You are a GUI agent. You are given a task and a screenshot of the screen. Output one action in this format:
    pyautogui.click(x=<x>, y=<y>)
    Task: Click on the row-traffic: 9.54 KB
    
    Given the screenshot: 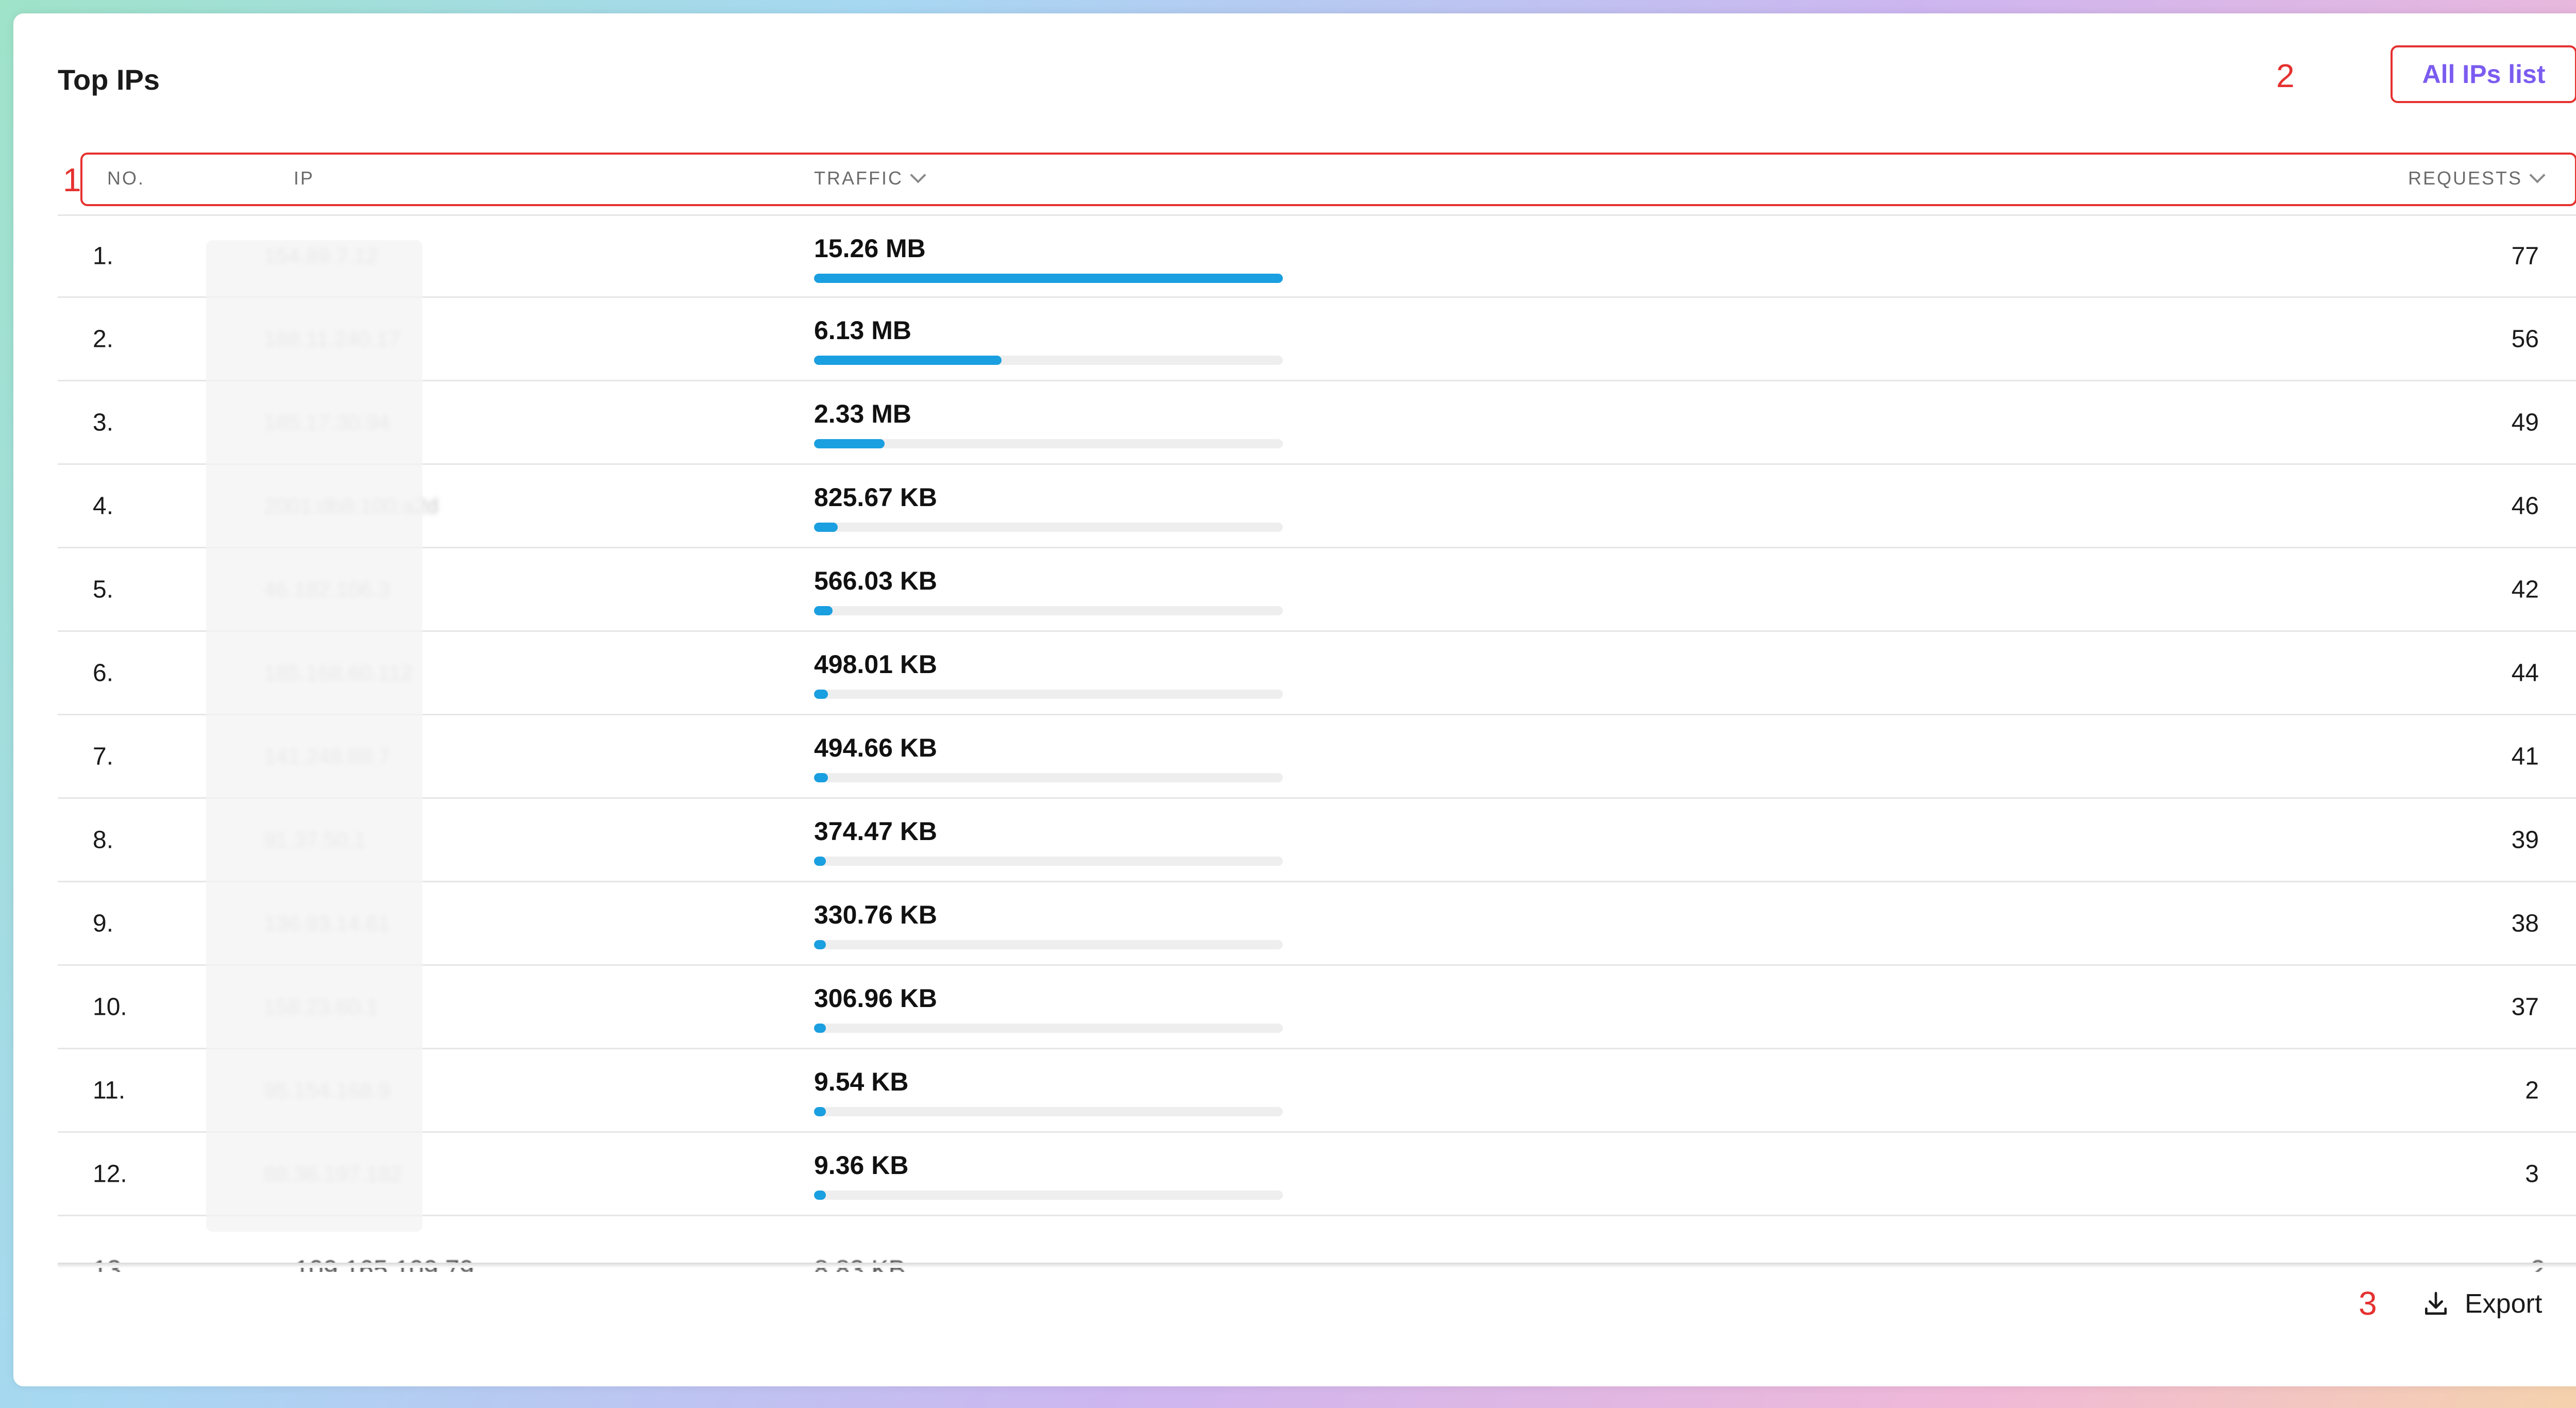 What is the action you would take?
    pyautogui.click(x=1048, y=1092)
    